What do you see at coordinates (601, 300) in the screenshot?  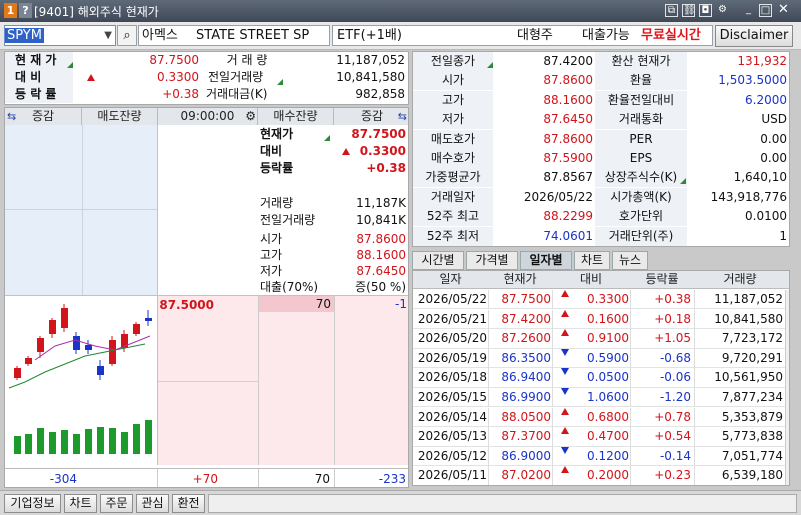 I see `table-row: 2026/05/22 87.7500 0.3300 +0.38 11,187,052` at bounding box center [601, 300].